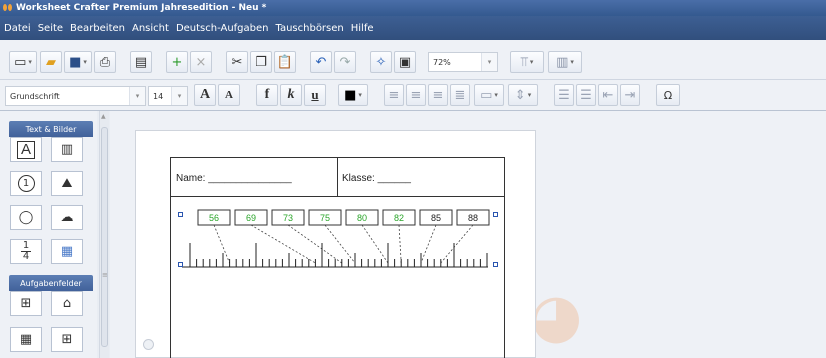  I want to click on numbered-list-icon: ☰, so click(564, 95).